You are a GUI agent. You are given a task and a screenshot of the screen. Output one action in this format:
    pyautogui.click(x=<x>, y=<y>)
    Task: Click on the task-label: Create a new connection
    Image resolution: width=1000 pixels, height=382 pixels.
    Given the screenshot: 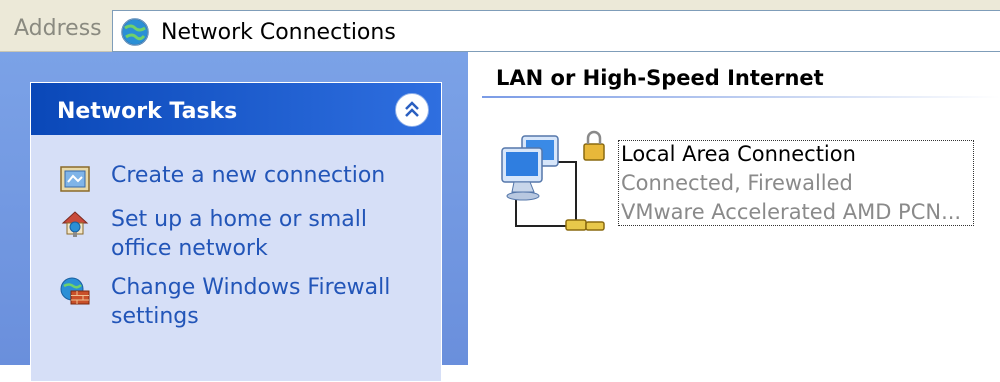 What is the action you would take?
    pyautogui.click(x=248, y=175)
    